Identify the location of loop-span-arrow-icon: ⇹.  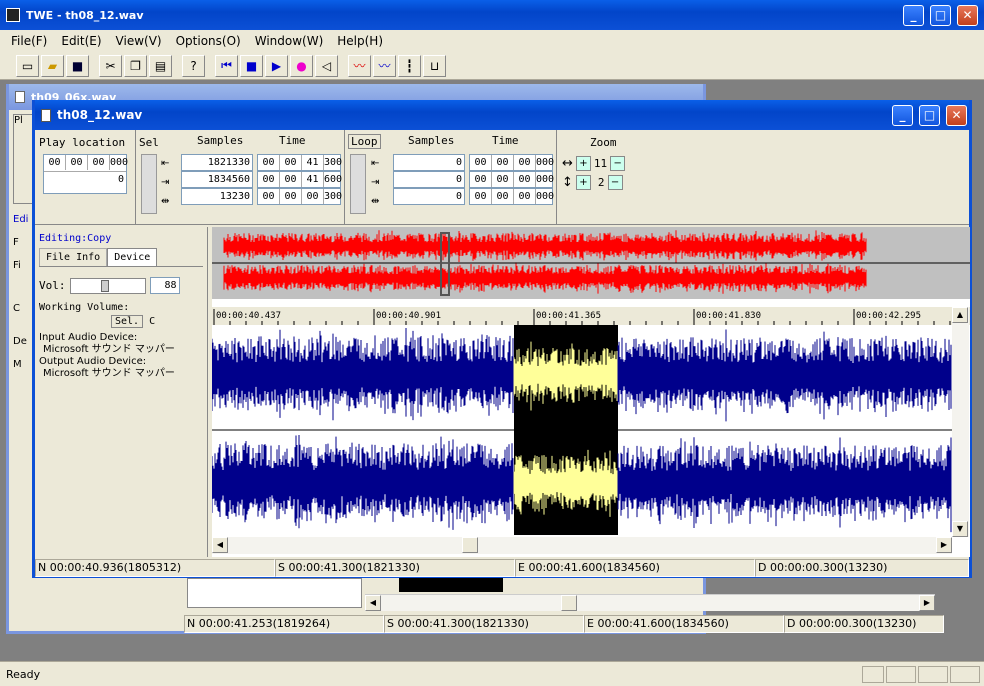
(375, 201).